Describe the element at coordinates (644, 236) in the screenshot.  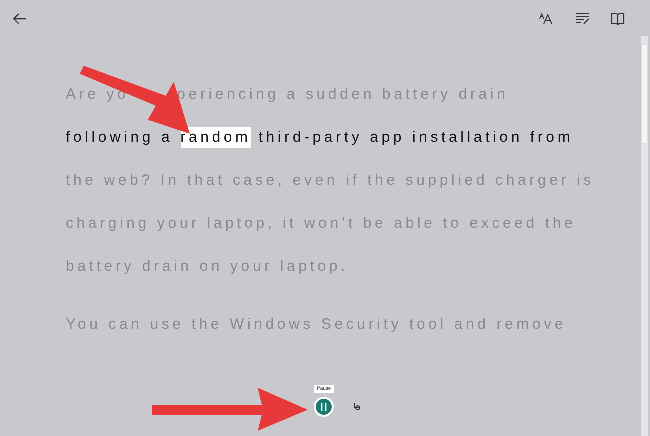
I see `scrollbar` at that location.